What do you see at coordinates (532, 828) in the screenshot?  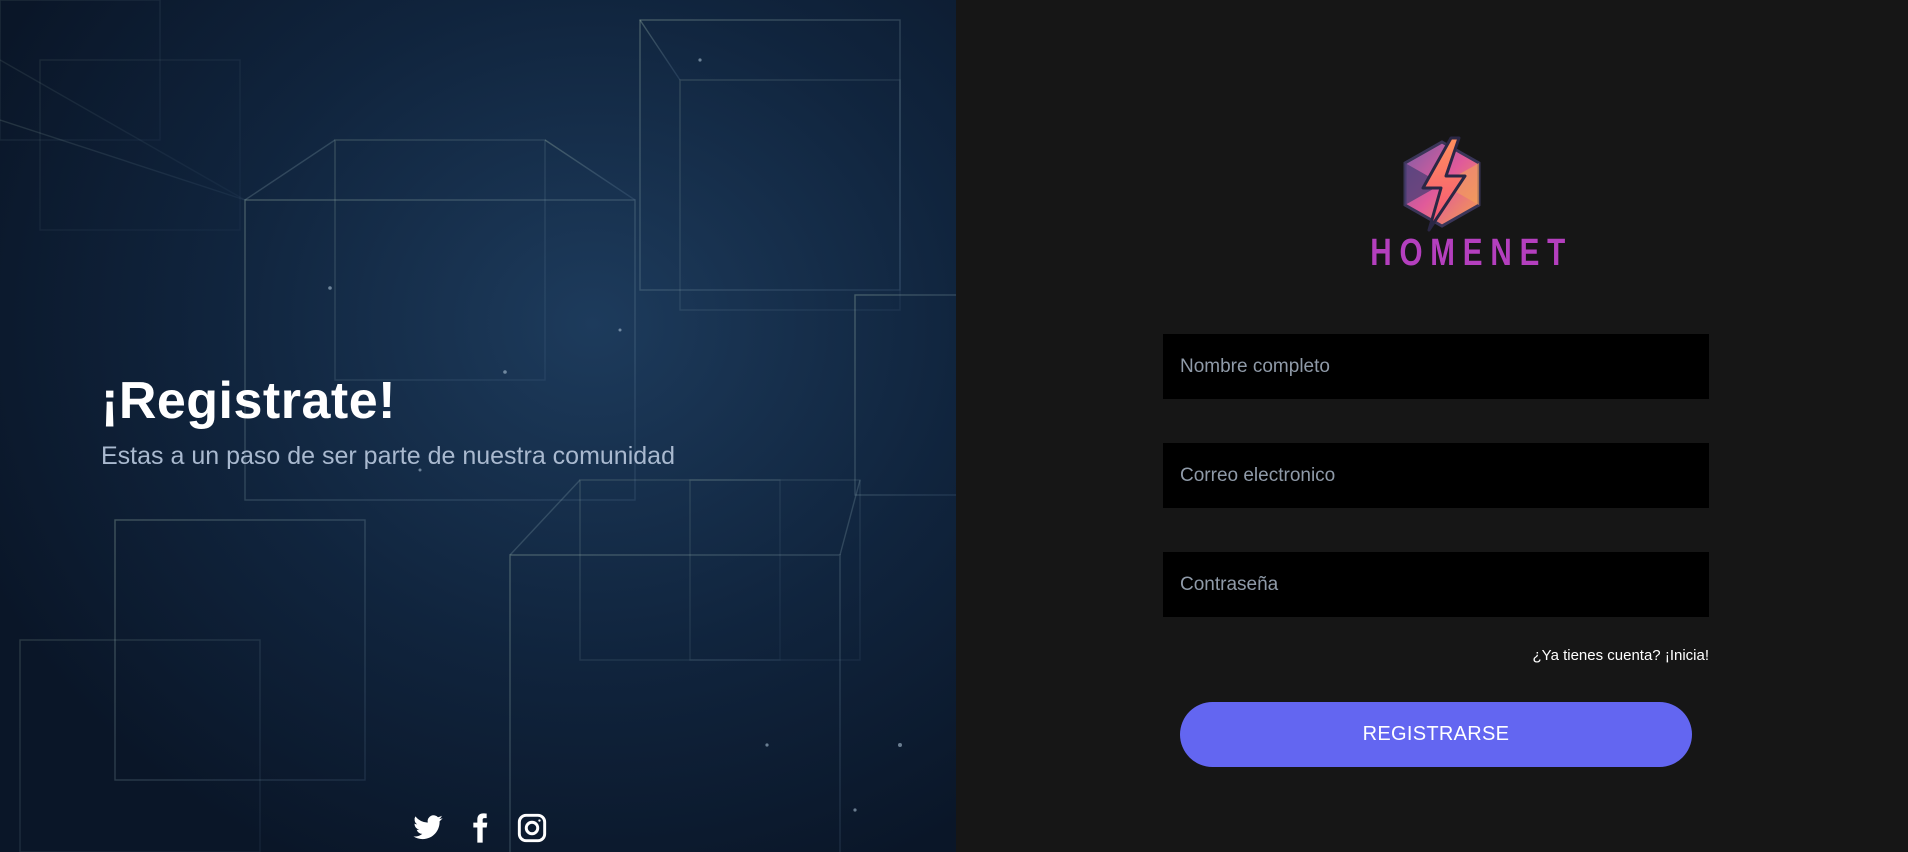 I see `instagram-icon` at bounding box center [532, 828].